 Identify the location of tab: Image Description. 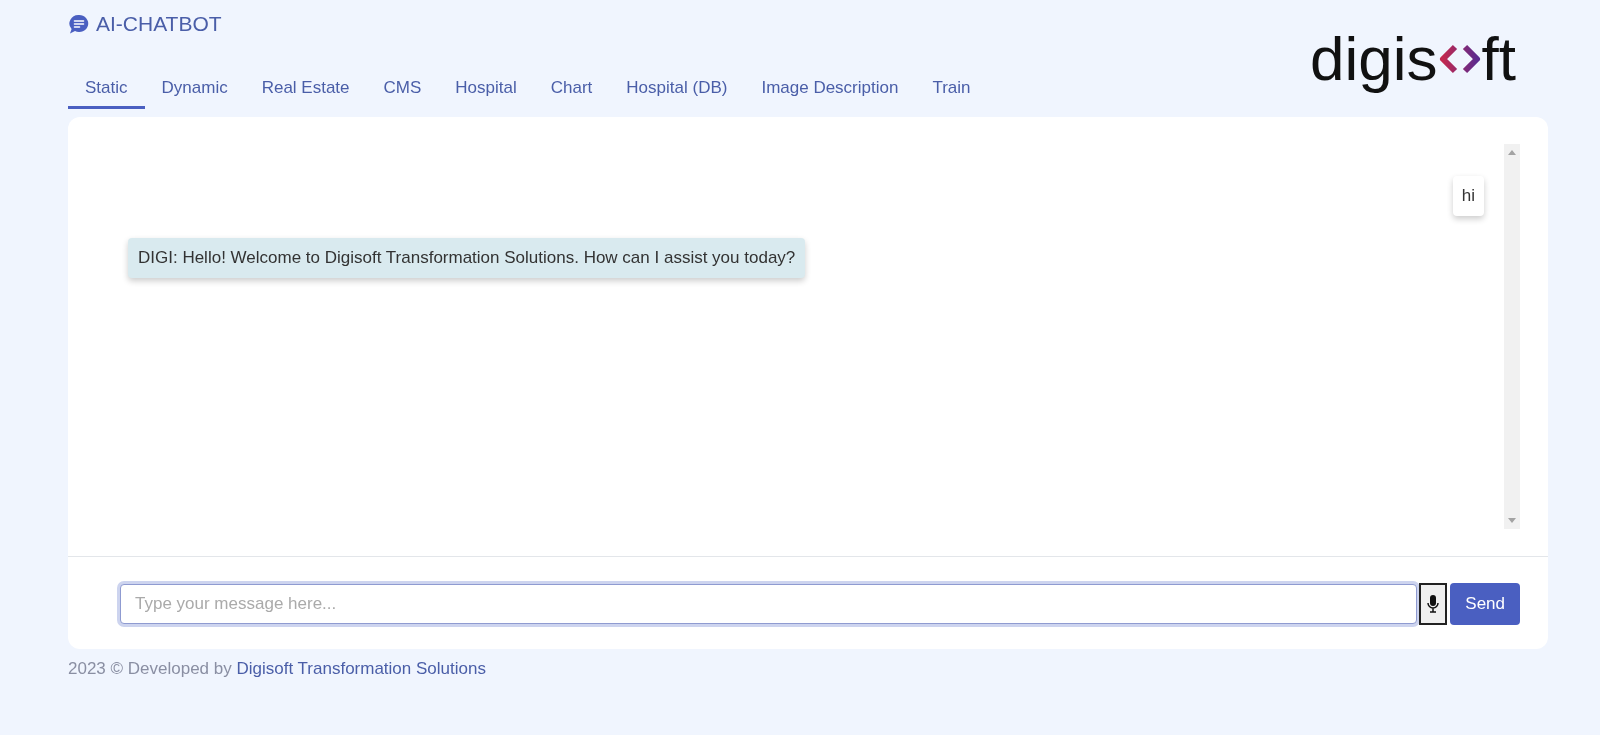
(830, 90).